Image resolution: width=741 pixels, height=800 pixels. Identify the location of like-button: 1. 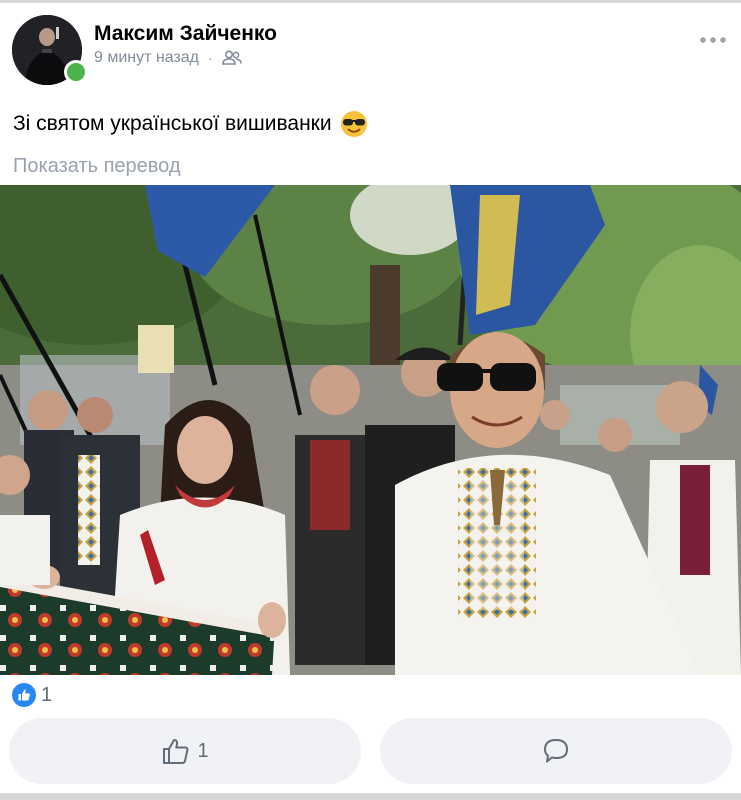
(185, 751).